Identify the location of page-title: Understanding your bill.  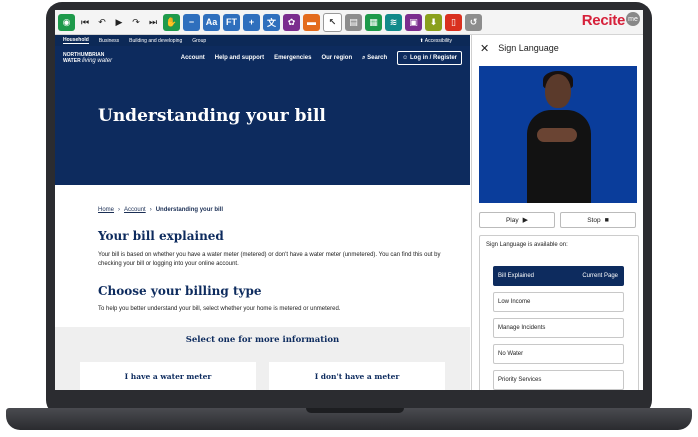
(212, 116).